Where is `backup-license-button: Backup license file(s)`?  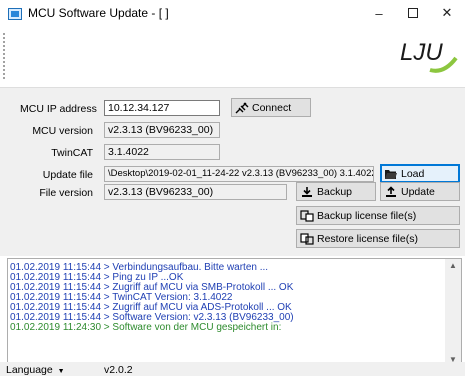 backup-license-button: Backup license file(s) is located at coordinates (378, 215).